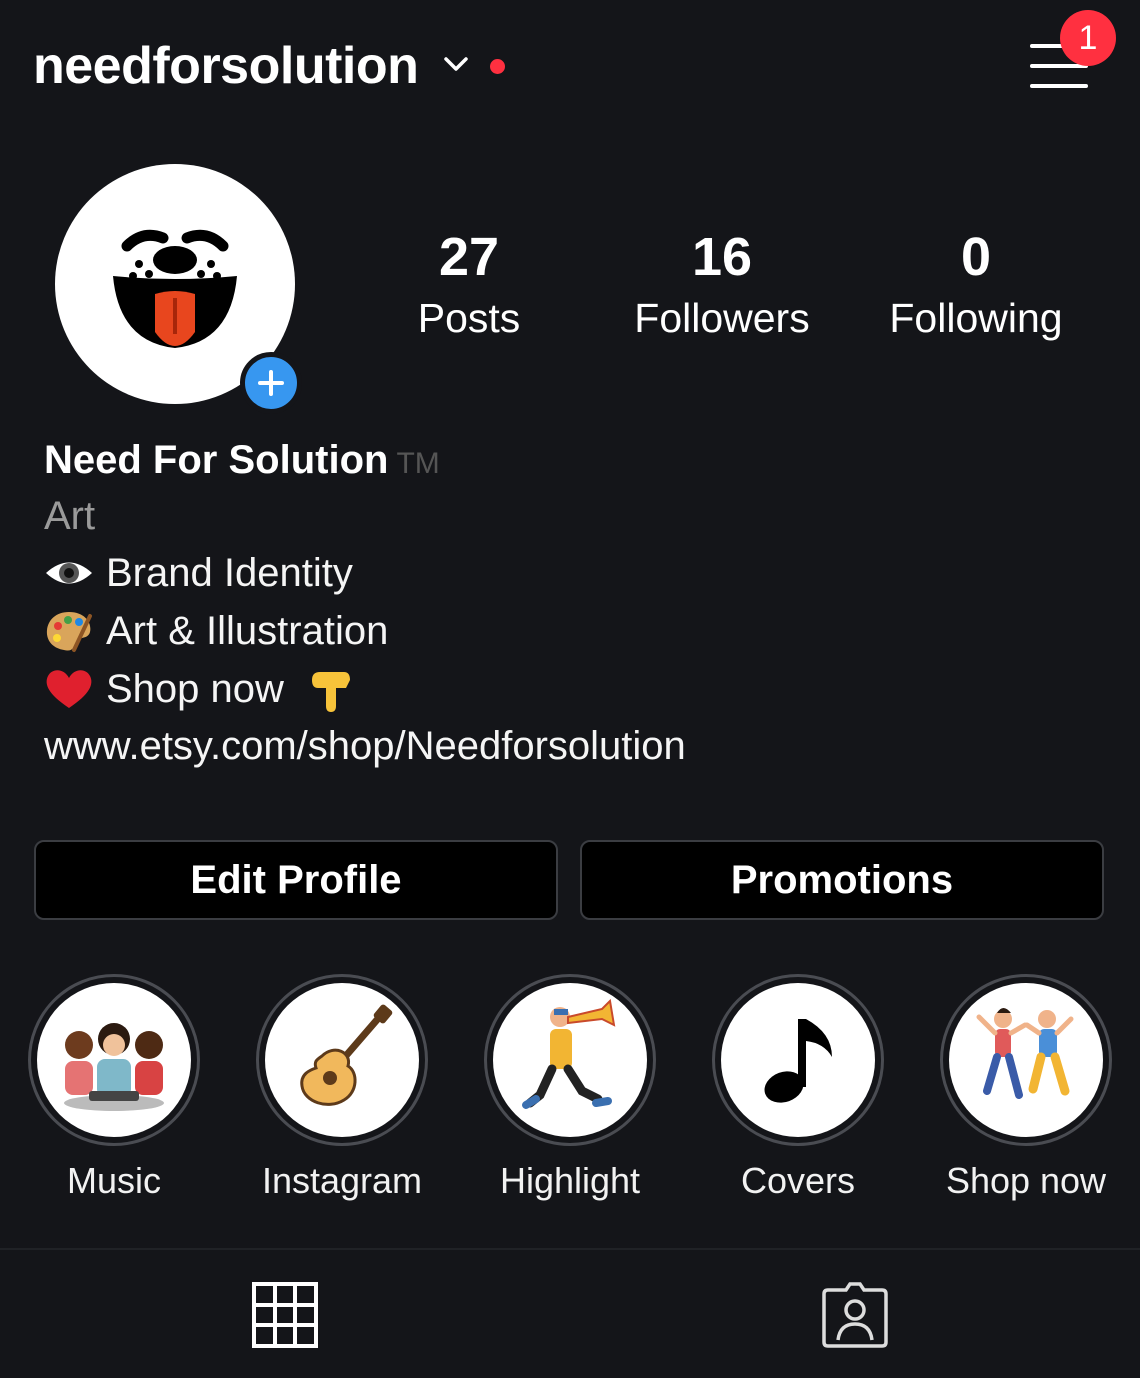 This screenshot has height=1378, width=1140. I want to click on bio-line-text: Art & Illustration, so click(247, 630).